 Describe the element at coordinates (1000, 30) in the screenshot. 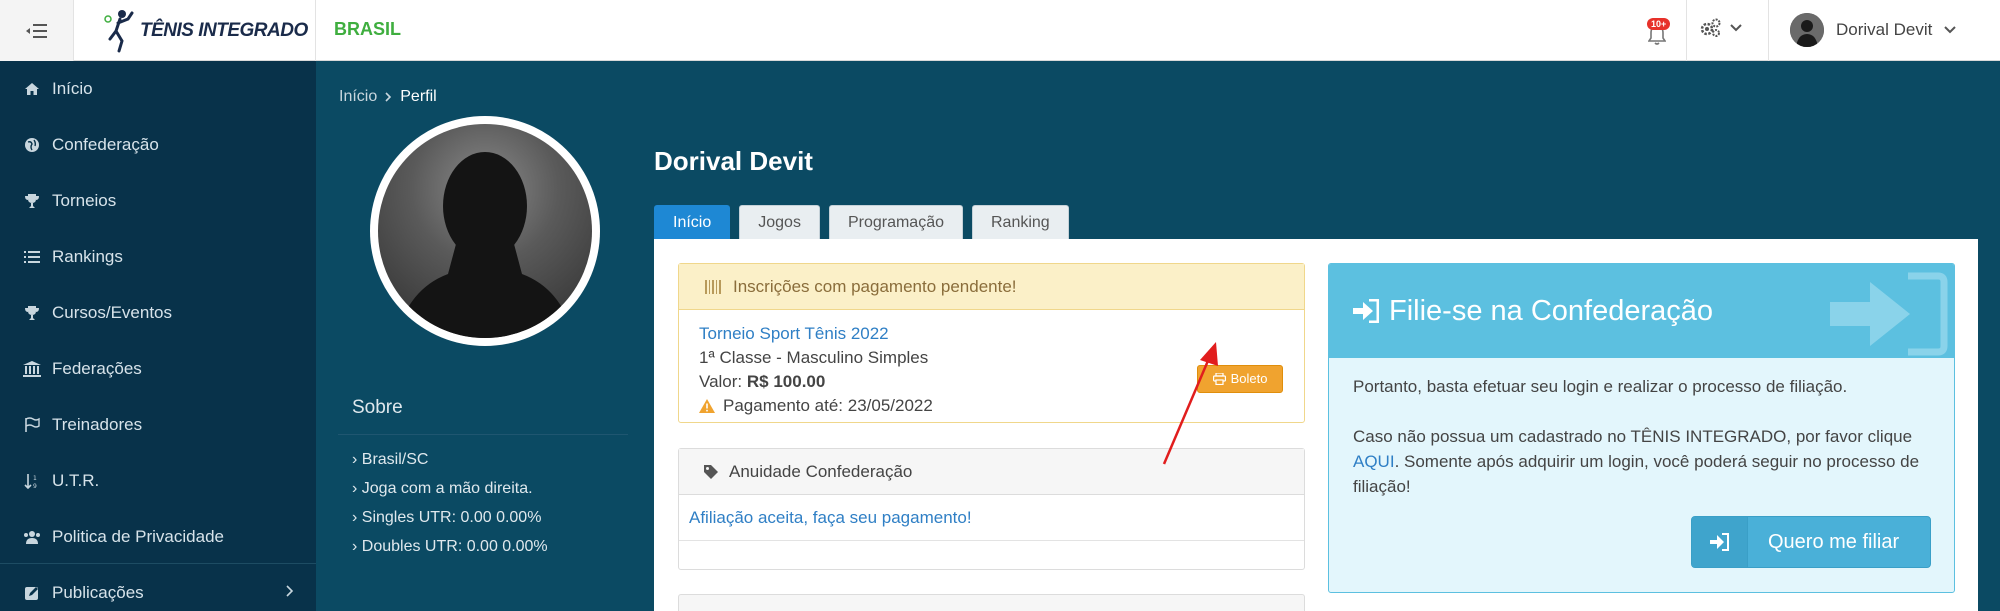

I see `top-bar: TÊNIS INTEGRADO BRASIL 10+ Dorival Devit` at that location.